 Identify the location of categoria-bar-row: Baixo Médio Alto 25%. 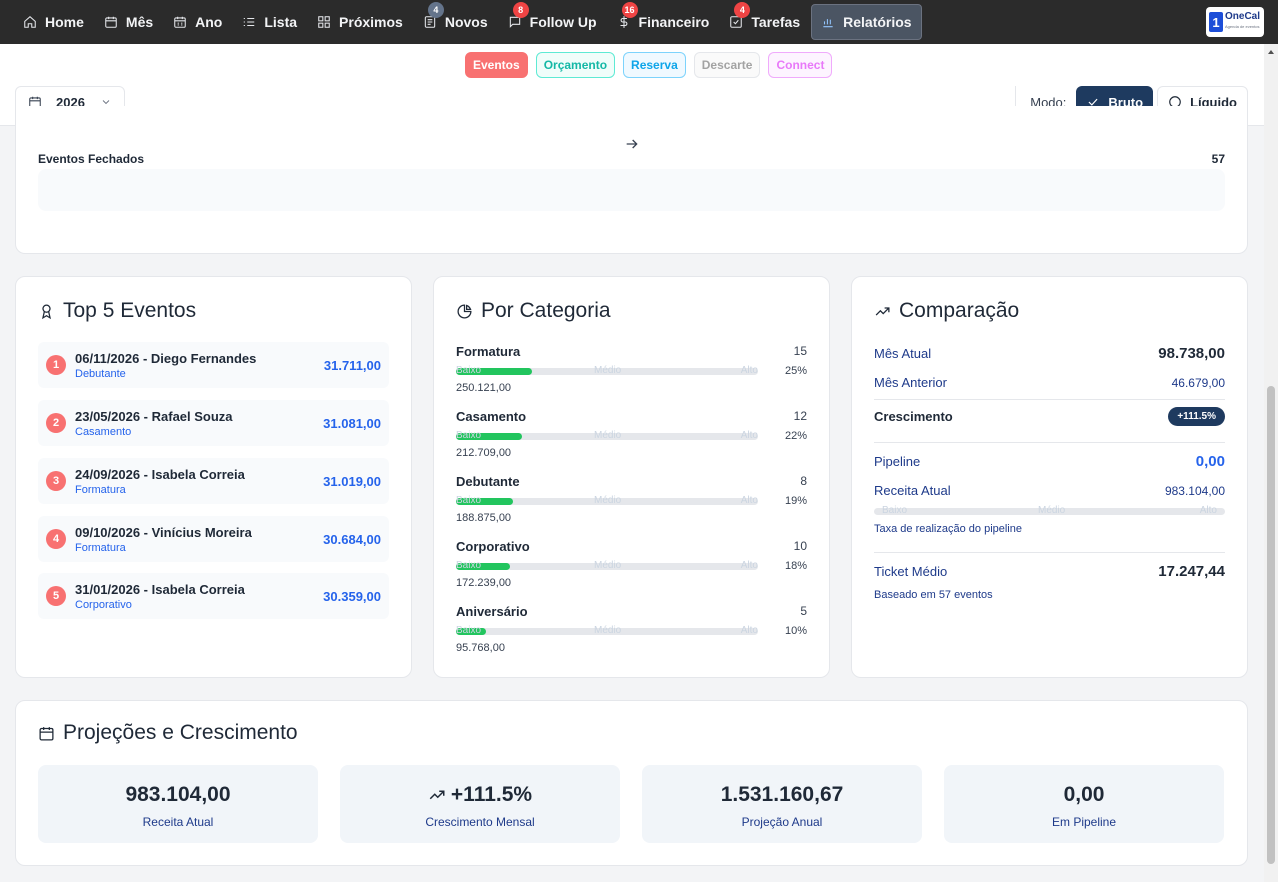
(631, 371).